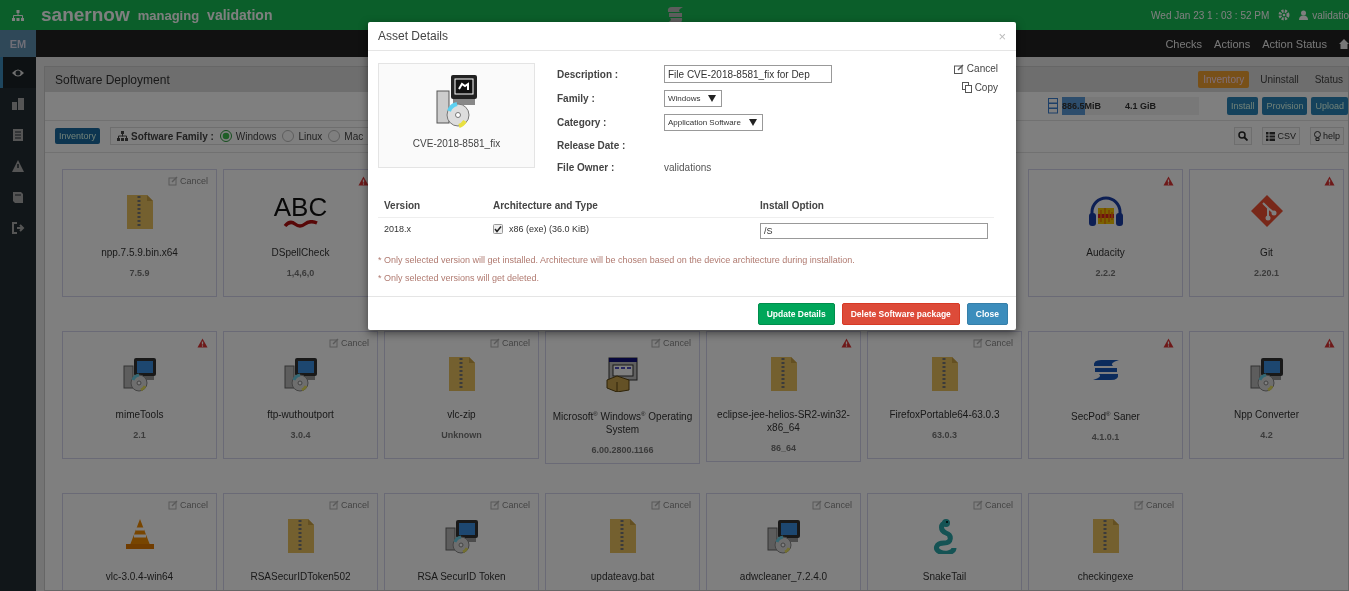 Image resolution: width=1349 pixels, height=591 pixels. I want to click on software-name: DSpellCheck, so click(300, 252).